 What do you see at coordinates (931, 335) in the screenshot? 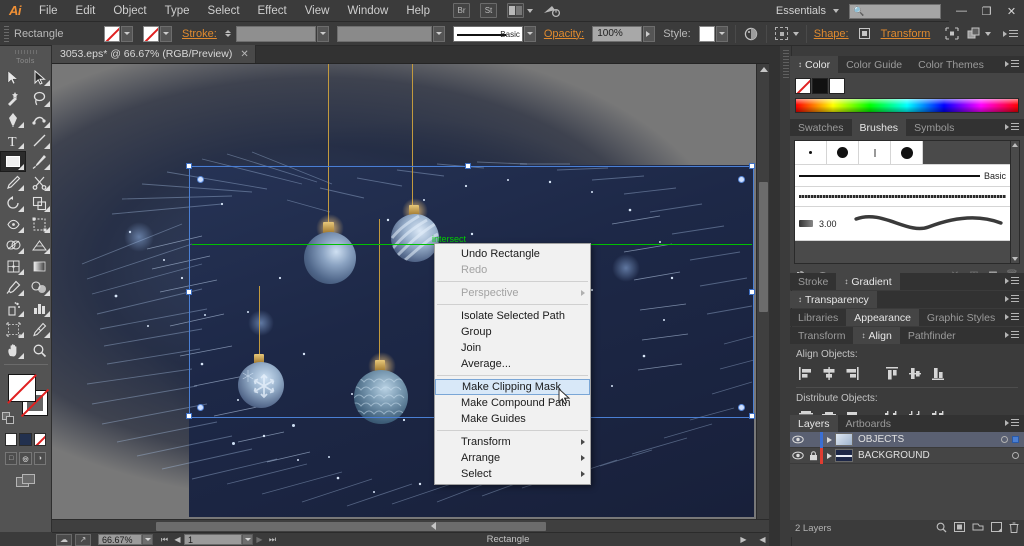
I see `tab-pathfinder: Pathfinder` at bounding box center [931, 335].